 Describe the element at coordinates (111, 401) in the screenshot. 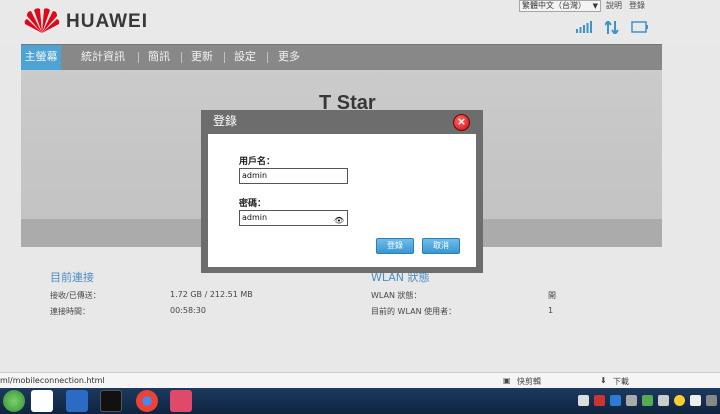

I see `app-icon` at that location.